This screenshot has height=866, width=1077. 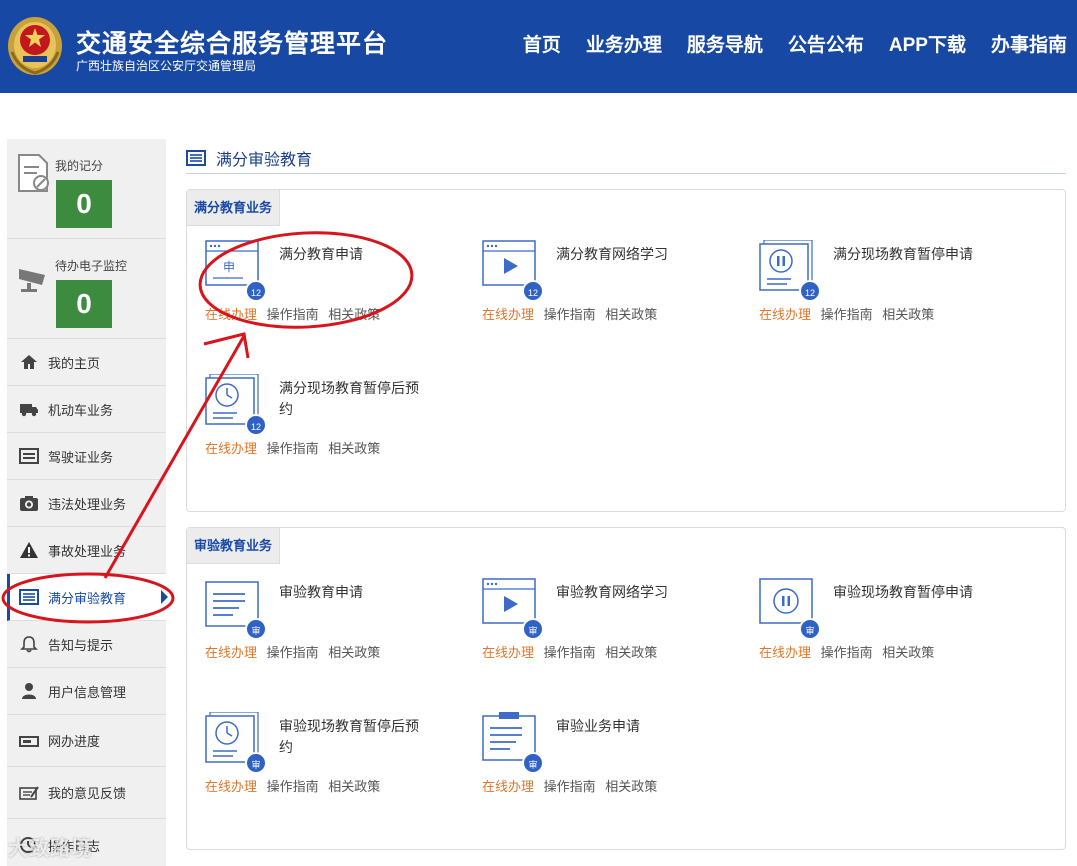 What do you see at coordinates (354, 254) in the screenshot?
I see `card-title: 满分教育申请` at bounding box center [354, 254].